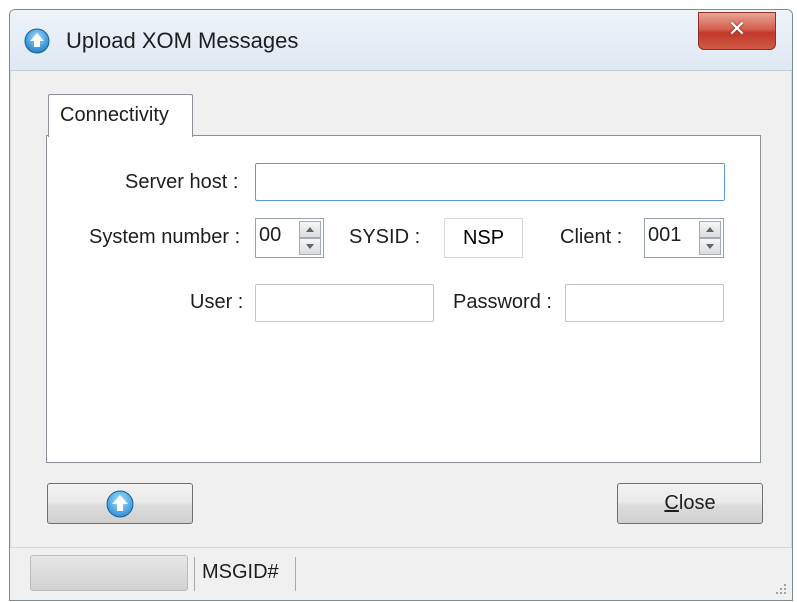 This screenshot has height=602, width=797. I want to click on client-up-button, so click(710, 229).